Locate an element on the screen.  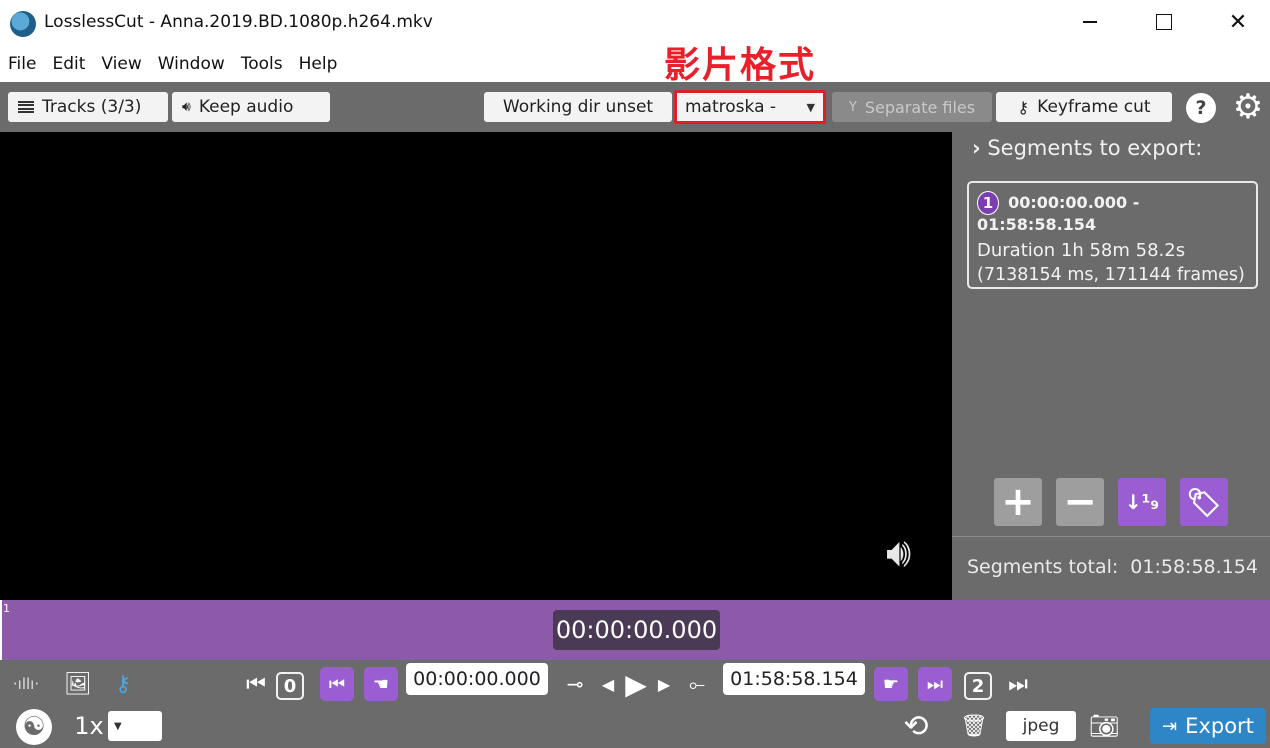
segments-total: Segments total: 01:58:58.154 is located at coordinates (1112, 567).